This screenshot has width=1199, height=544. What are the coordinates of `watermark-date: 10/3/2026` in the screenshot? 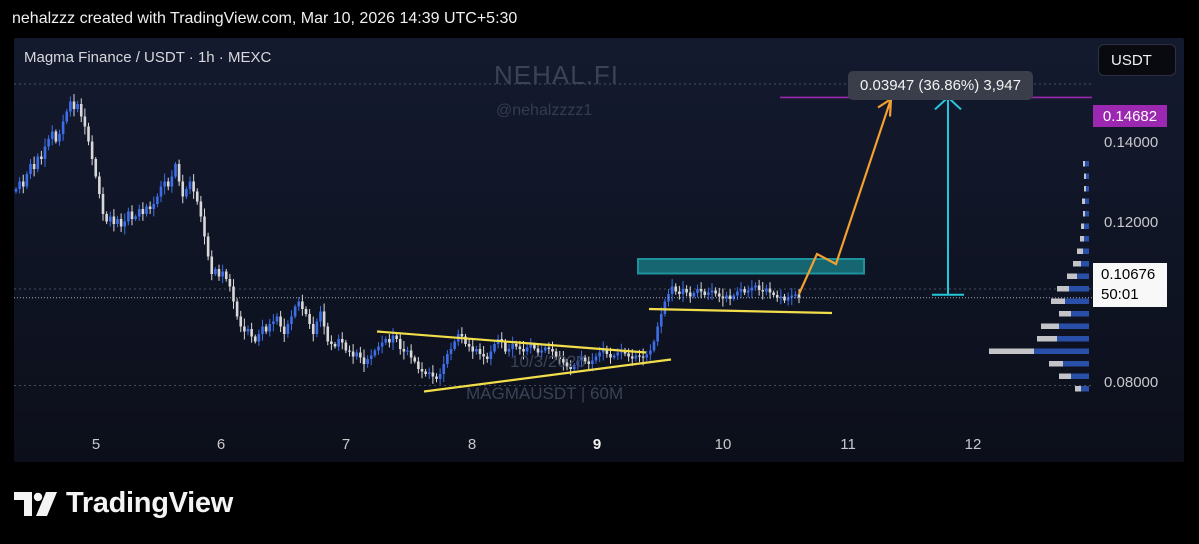 It's located at (548, 361).